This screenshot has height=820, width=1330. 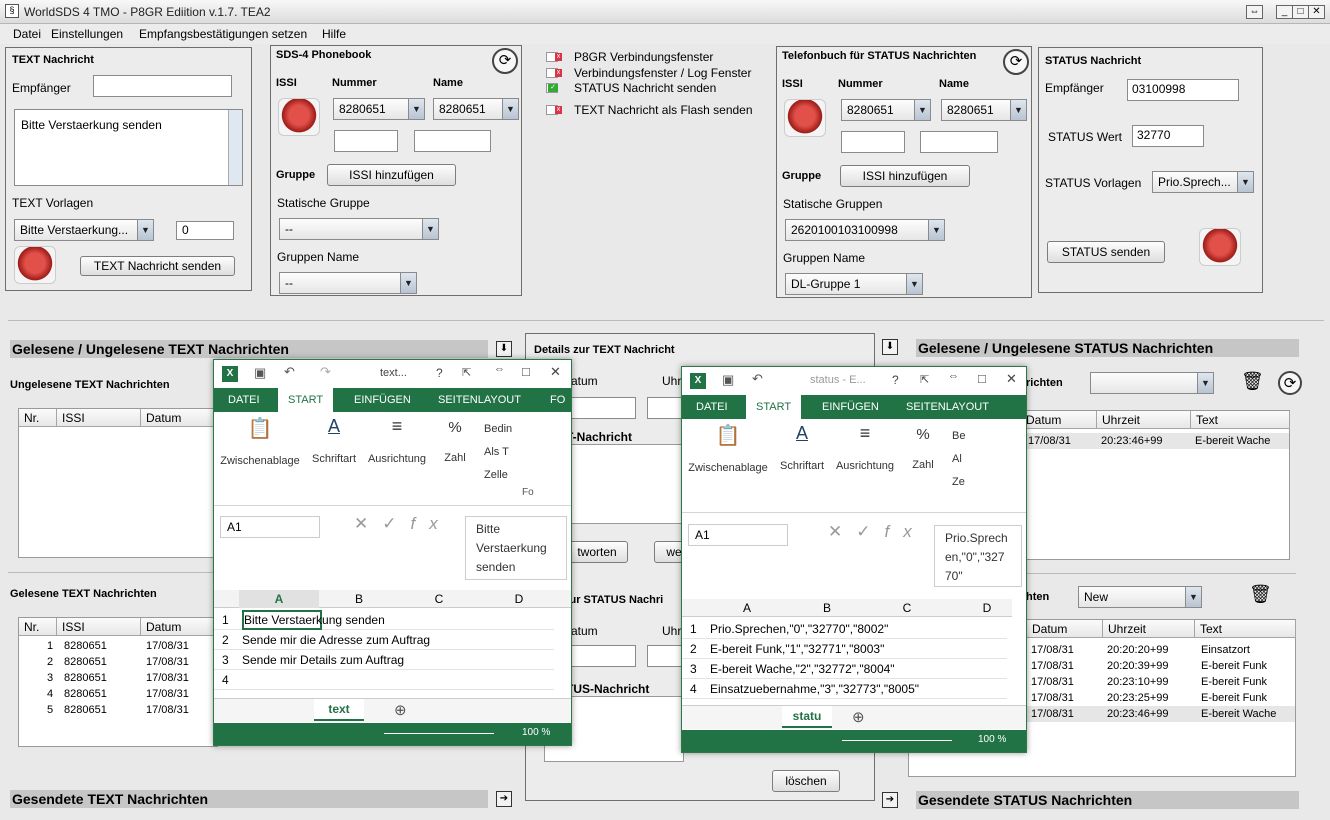 What do you see at coordinates (895, 380) in the screenshot?
I see `help-icon: ?` at bounding box center [895, 380].